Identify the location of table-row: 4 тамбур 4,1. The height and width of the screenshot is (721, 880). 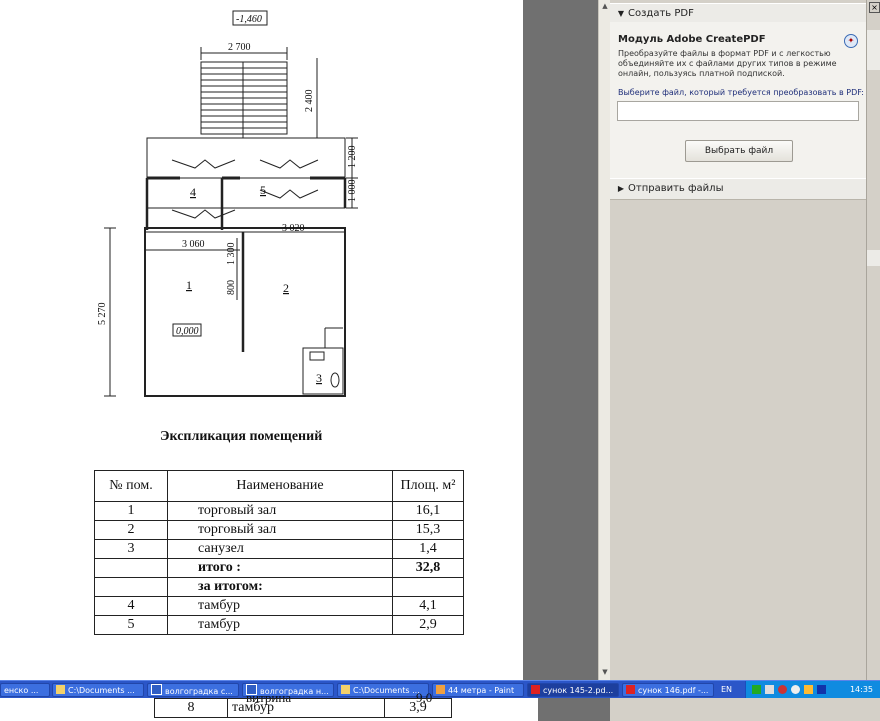
(279, 606).